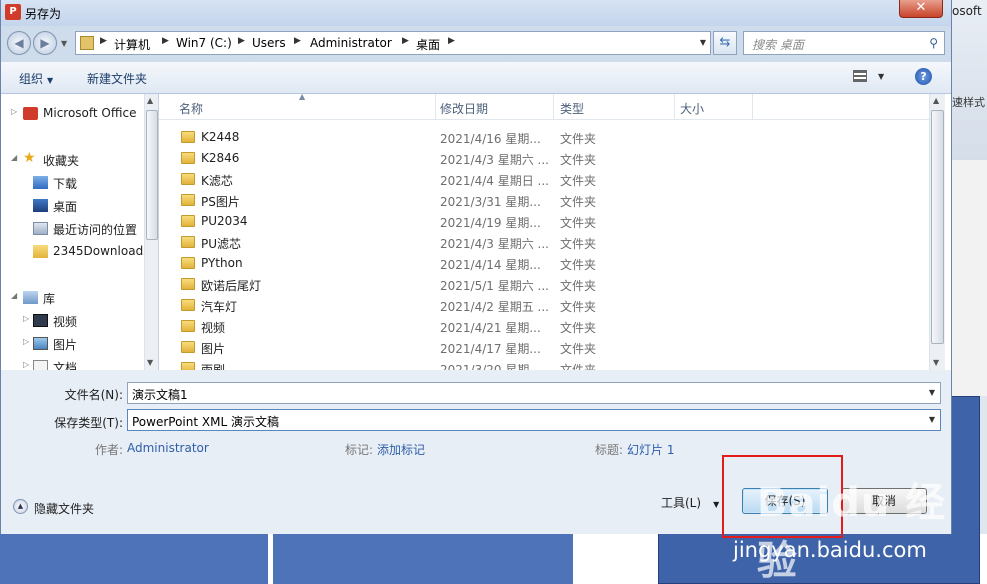 The image size is (987, 584). I want to click on search-input: 搜索 桌面 ⚲, so click(844, 43).